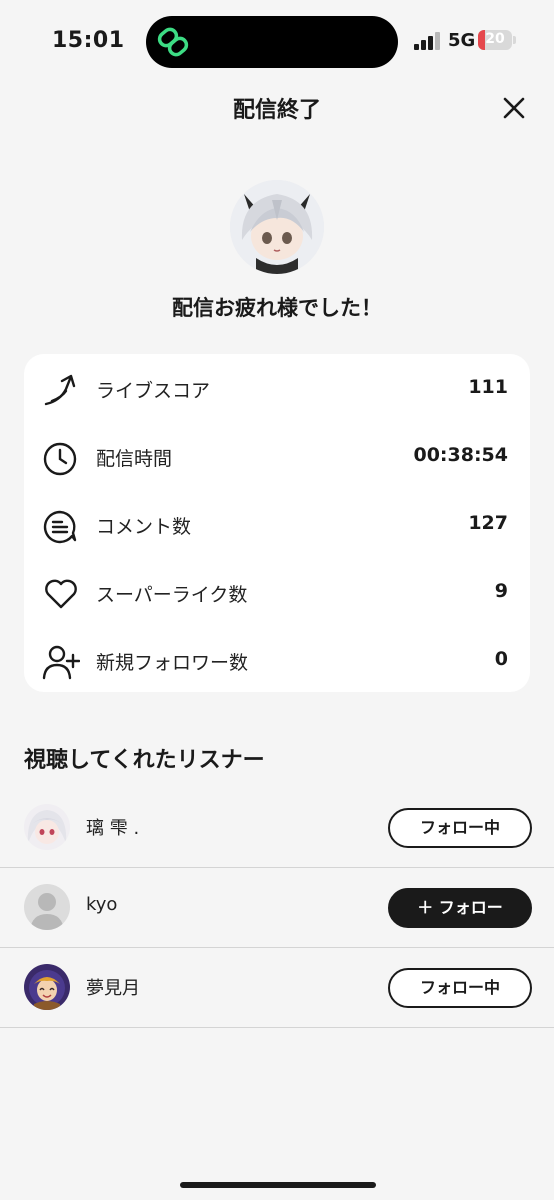 This screenshot has width=554, height=1200. I want to click on stat-value: 00:38:54, so click(460, 455).